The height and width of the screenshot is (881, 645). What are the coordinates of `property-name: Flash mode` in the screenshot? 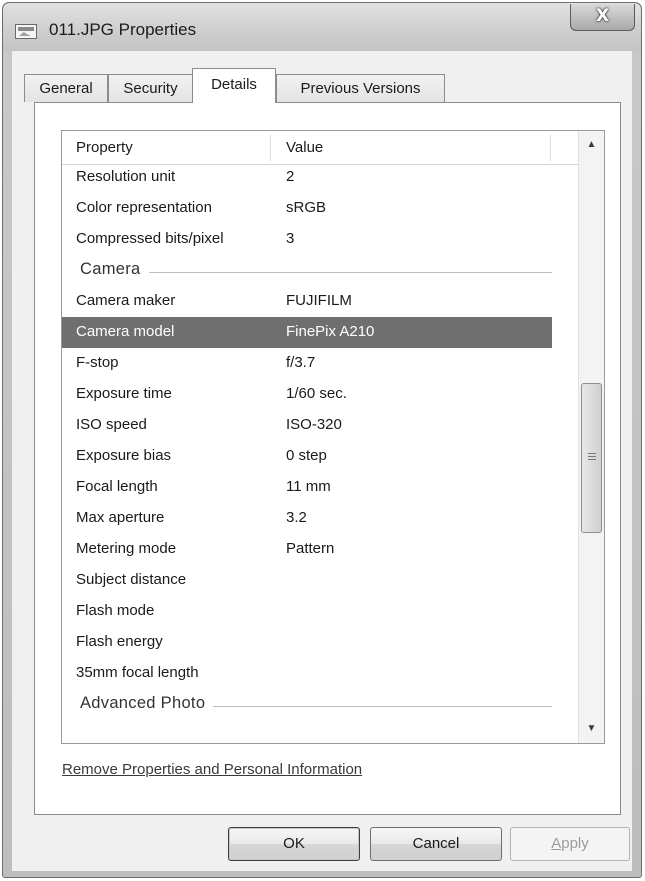 It's located at (115, 610).